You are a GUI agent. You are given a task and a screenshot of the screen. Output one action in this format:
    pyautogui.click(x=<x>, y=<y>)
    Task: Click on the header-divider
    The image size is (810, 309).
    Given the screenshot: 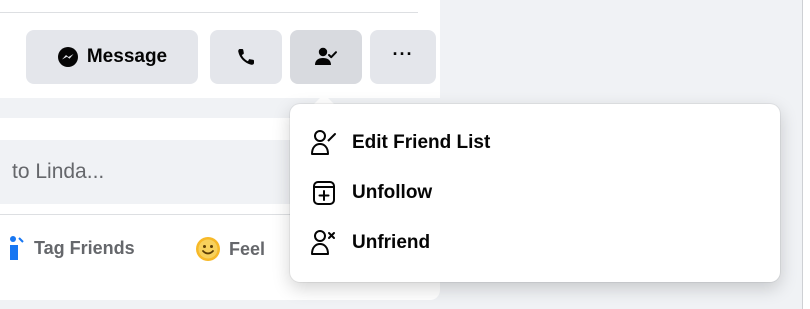 What is the action you would take?
    pyautogui.click(x=209, y=12)
    